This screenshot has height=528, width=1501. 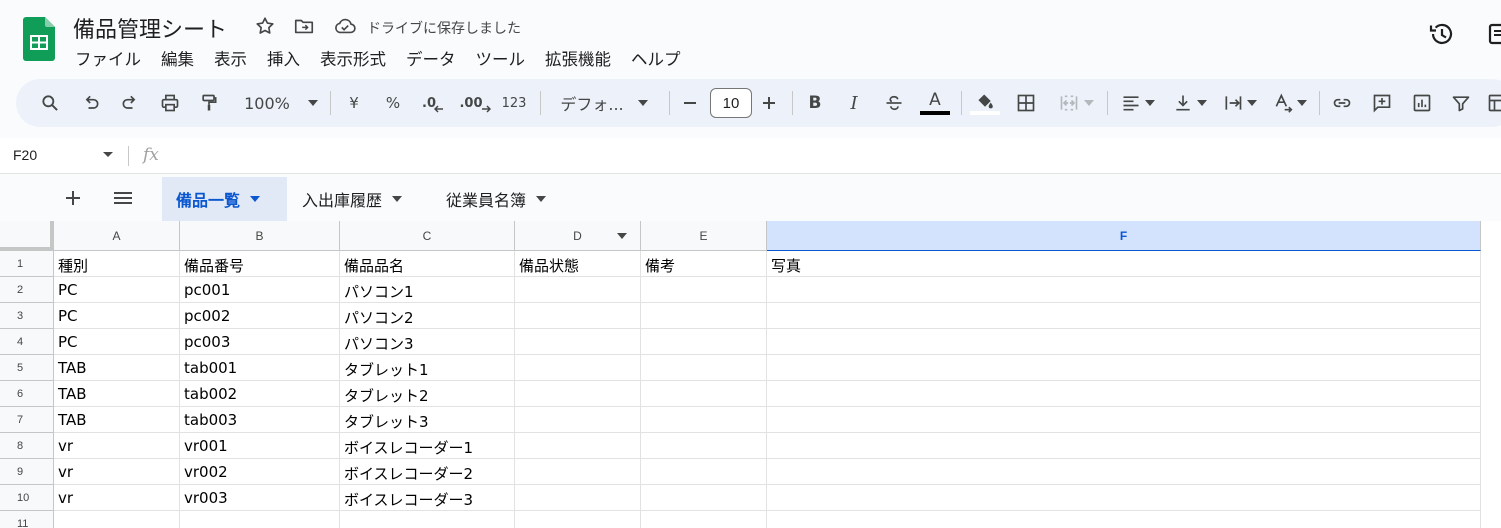 I want to click on cloud-saved-icon, so click(x=345, y=26).